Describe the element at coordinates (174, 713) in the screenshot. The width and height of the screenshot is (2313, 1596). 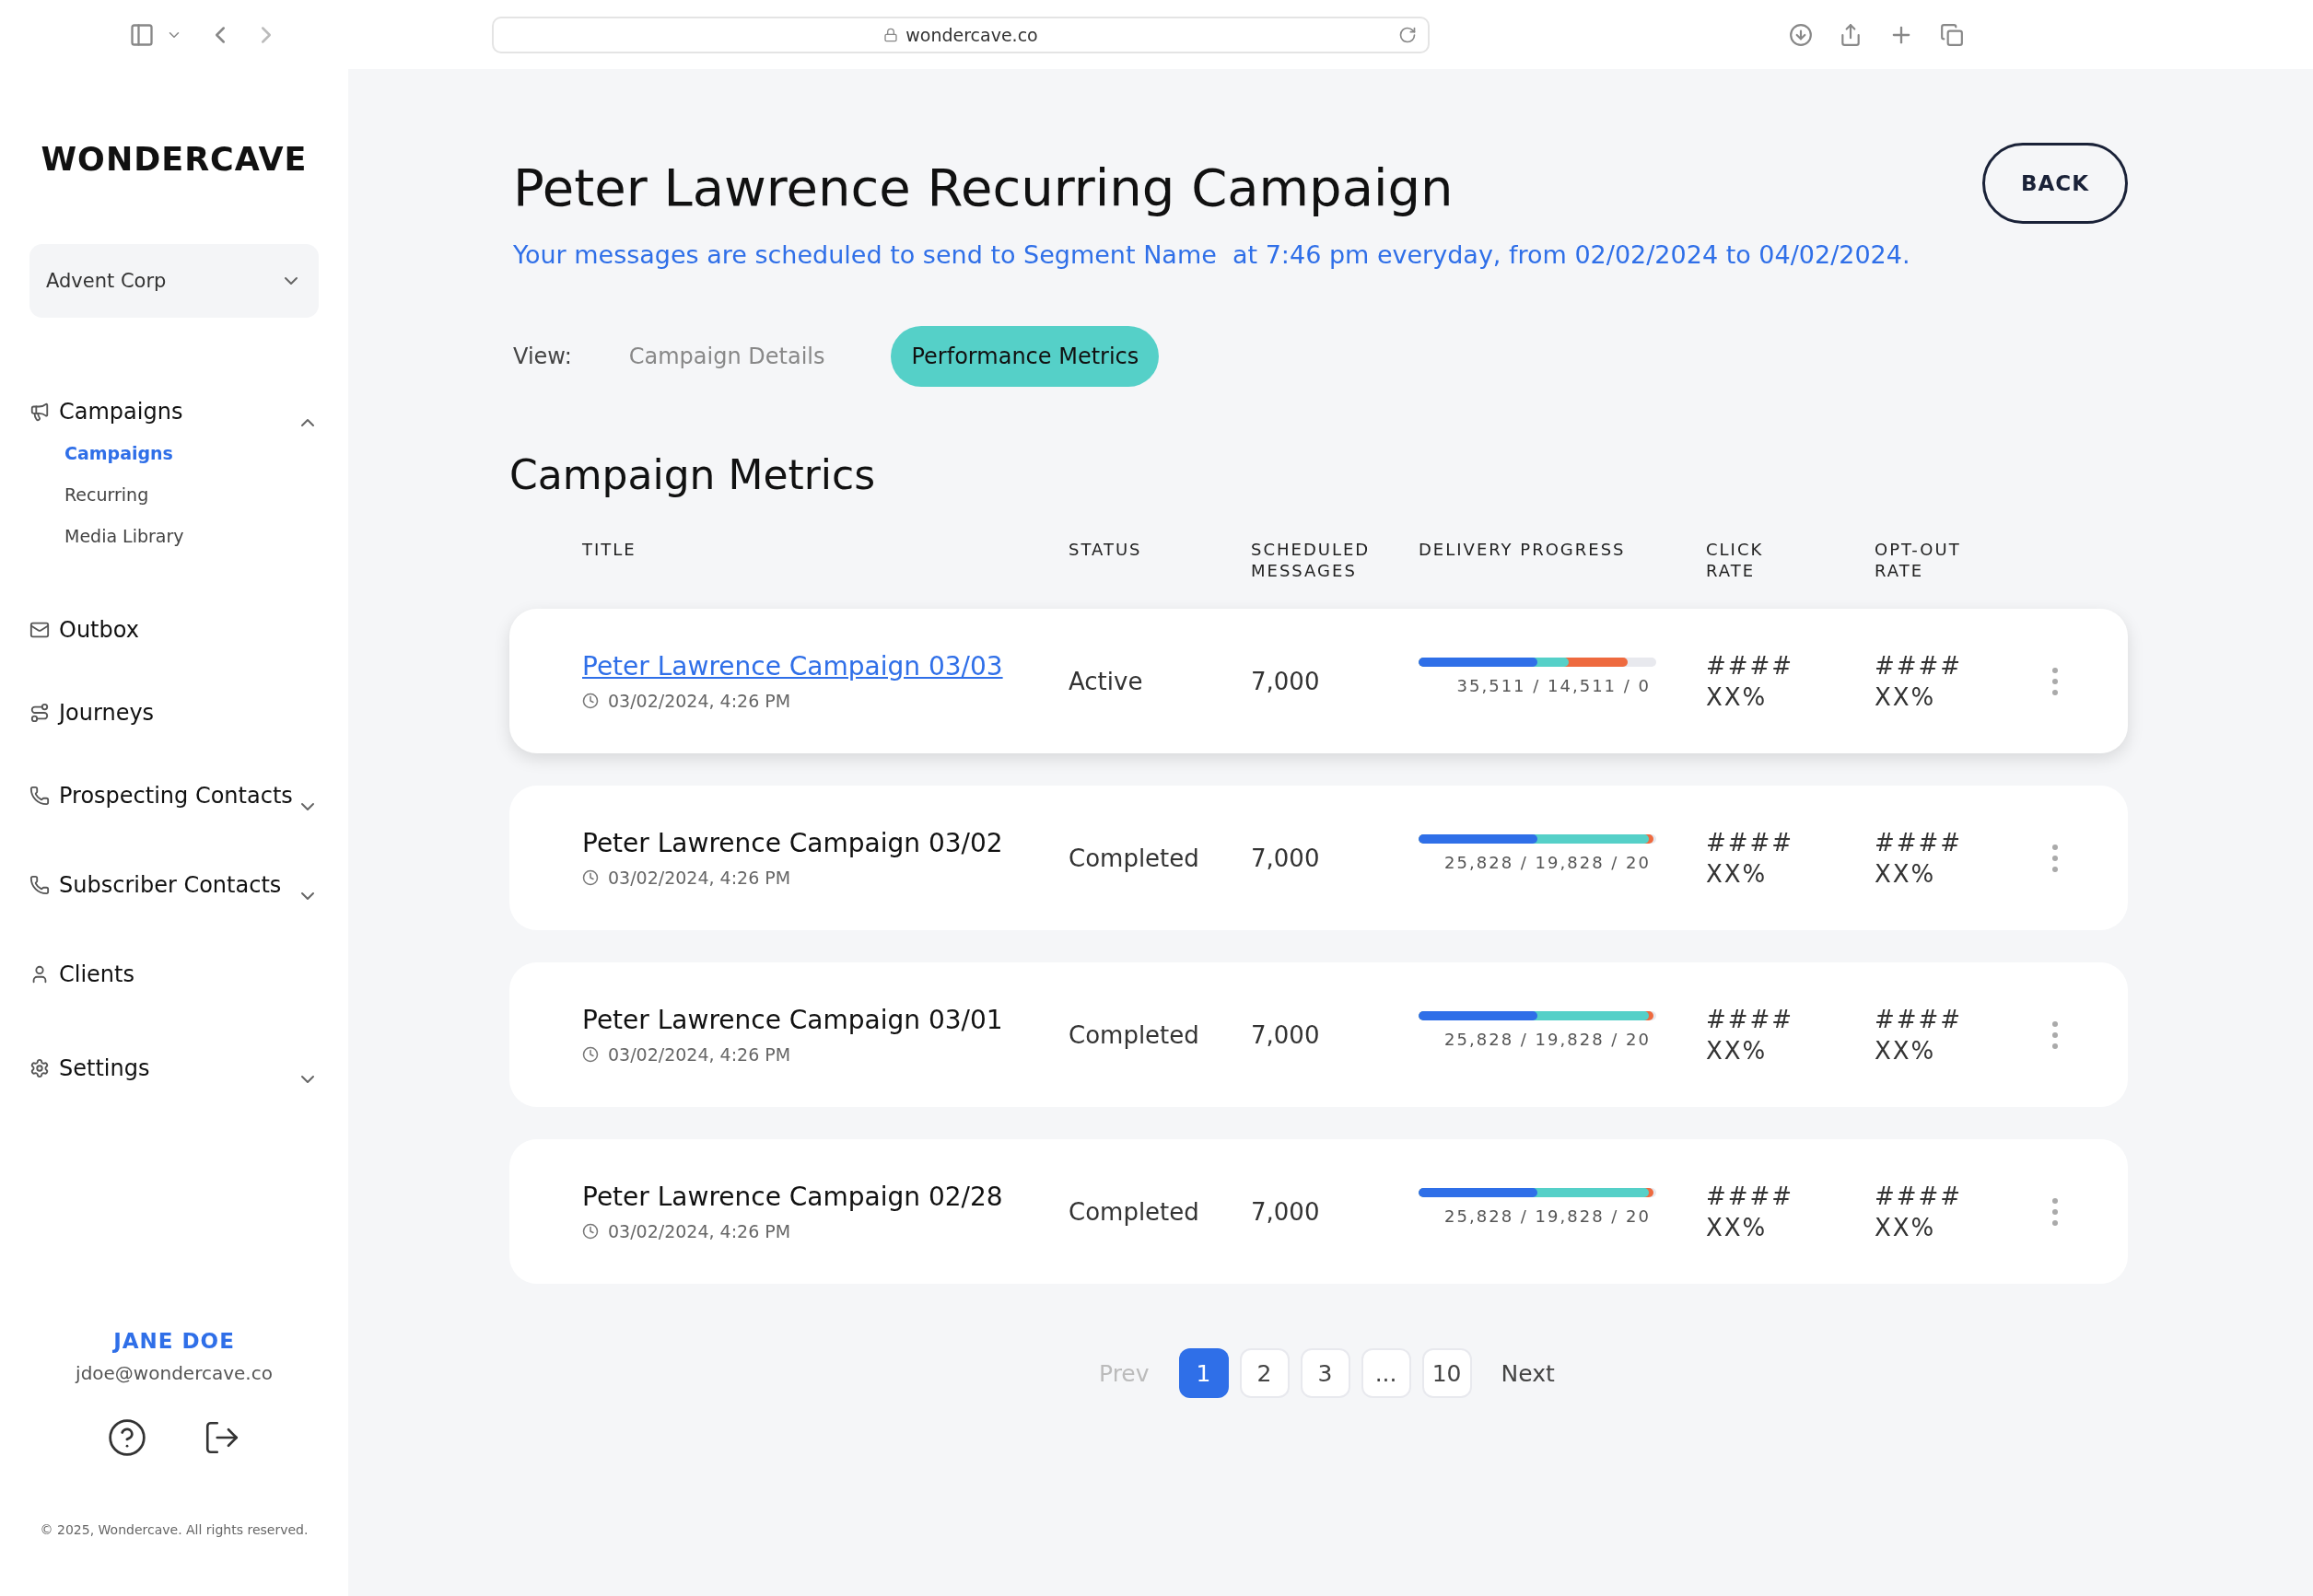
I see `nav-item: Journeys` at that location.